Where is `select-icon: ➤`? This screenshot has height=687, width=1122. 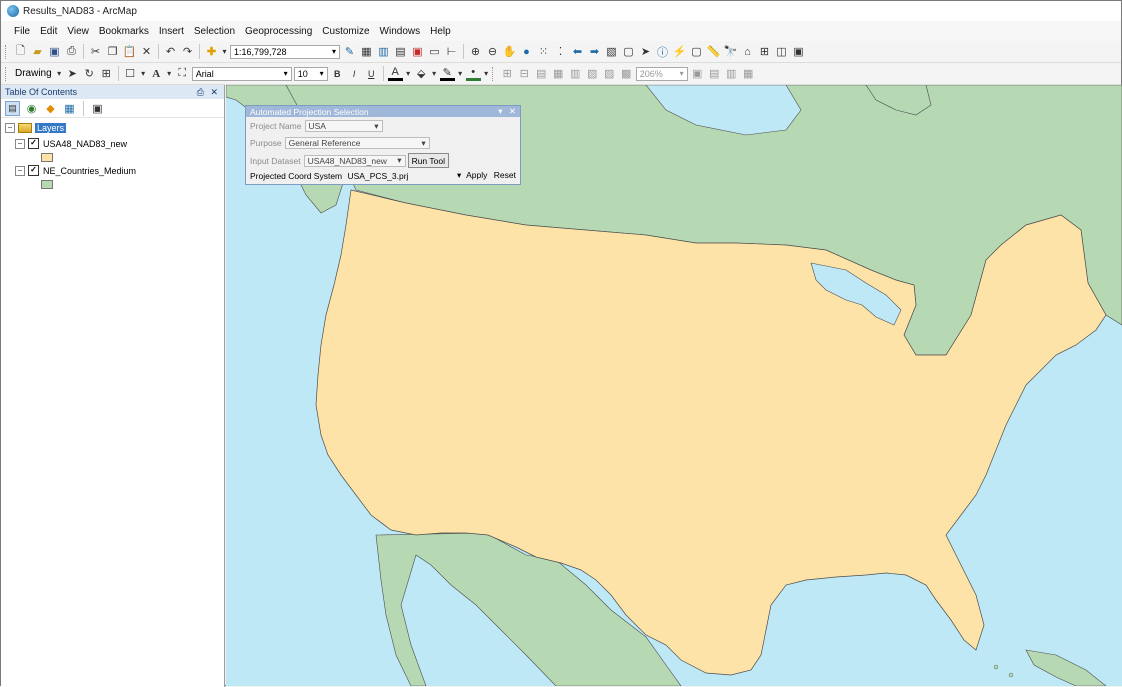 select-icon: ➤ is located at coordinates (645, 51).